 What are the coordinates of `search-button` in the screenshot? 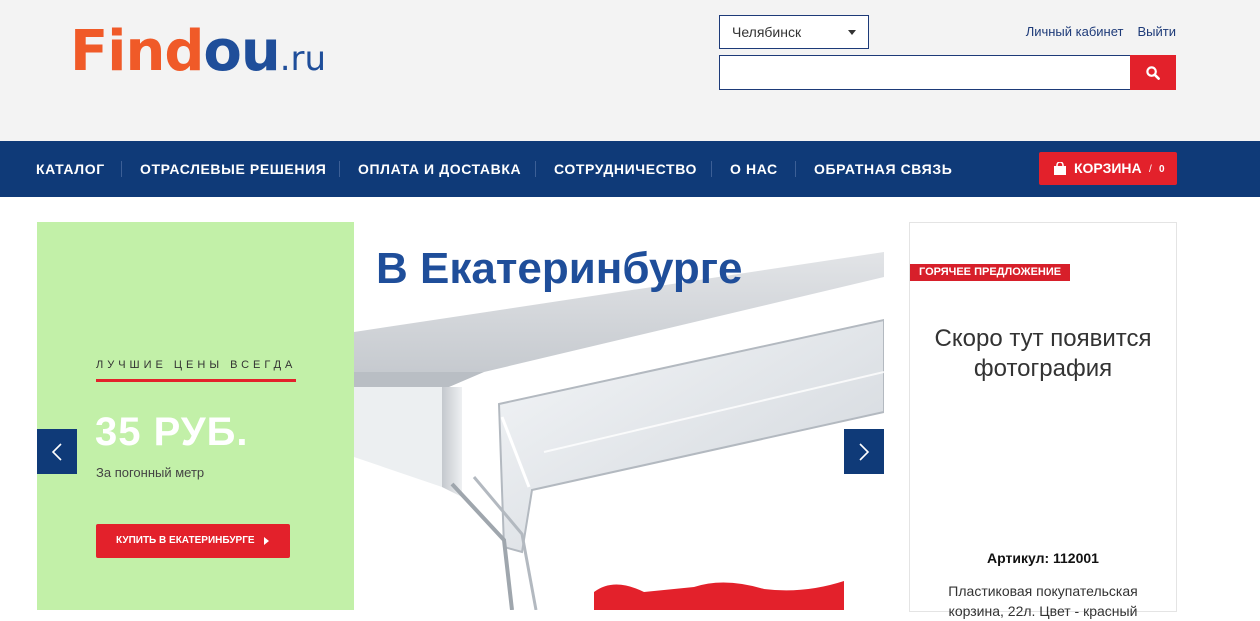 It's located at (1153, 72).